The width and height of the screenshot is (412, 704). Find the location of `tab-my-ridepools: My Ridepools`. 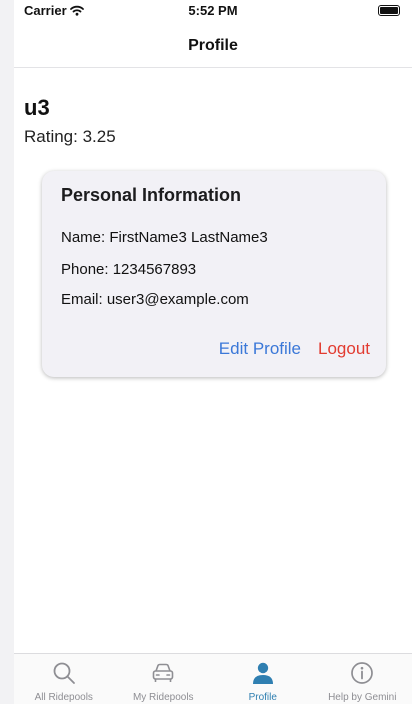

tab-my-ridepools: My Ridepools is located at coordinates (164, 679).